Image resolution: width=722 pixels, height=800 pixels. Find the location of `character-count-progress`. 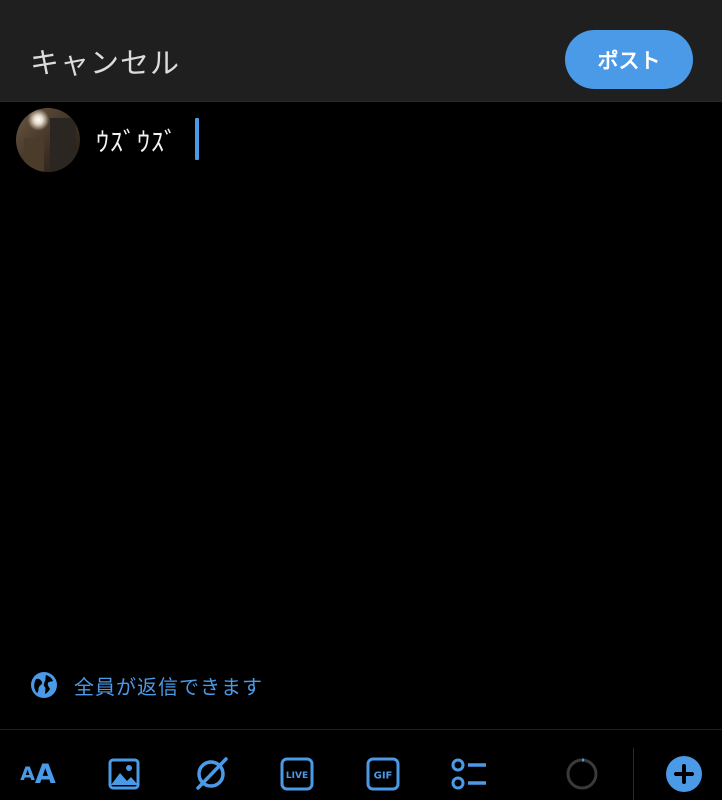

character-count-progress is located at coordinates (582, 774).